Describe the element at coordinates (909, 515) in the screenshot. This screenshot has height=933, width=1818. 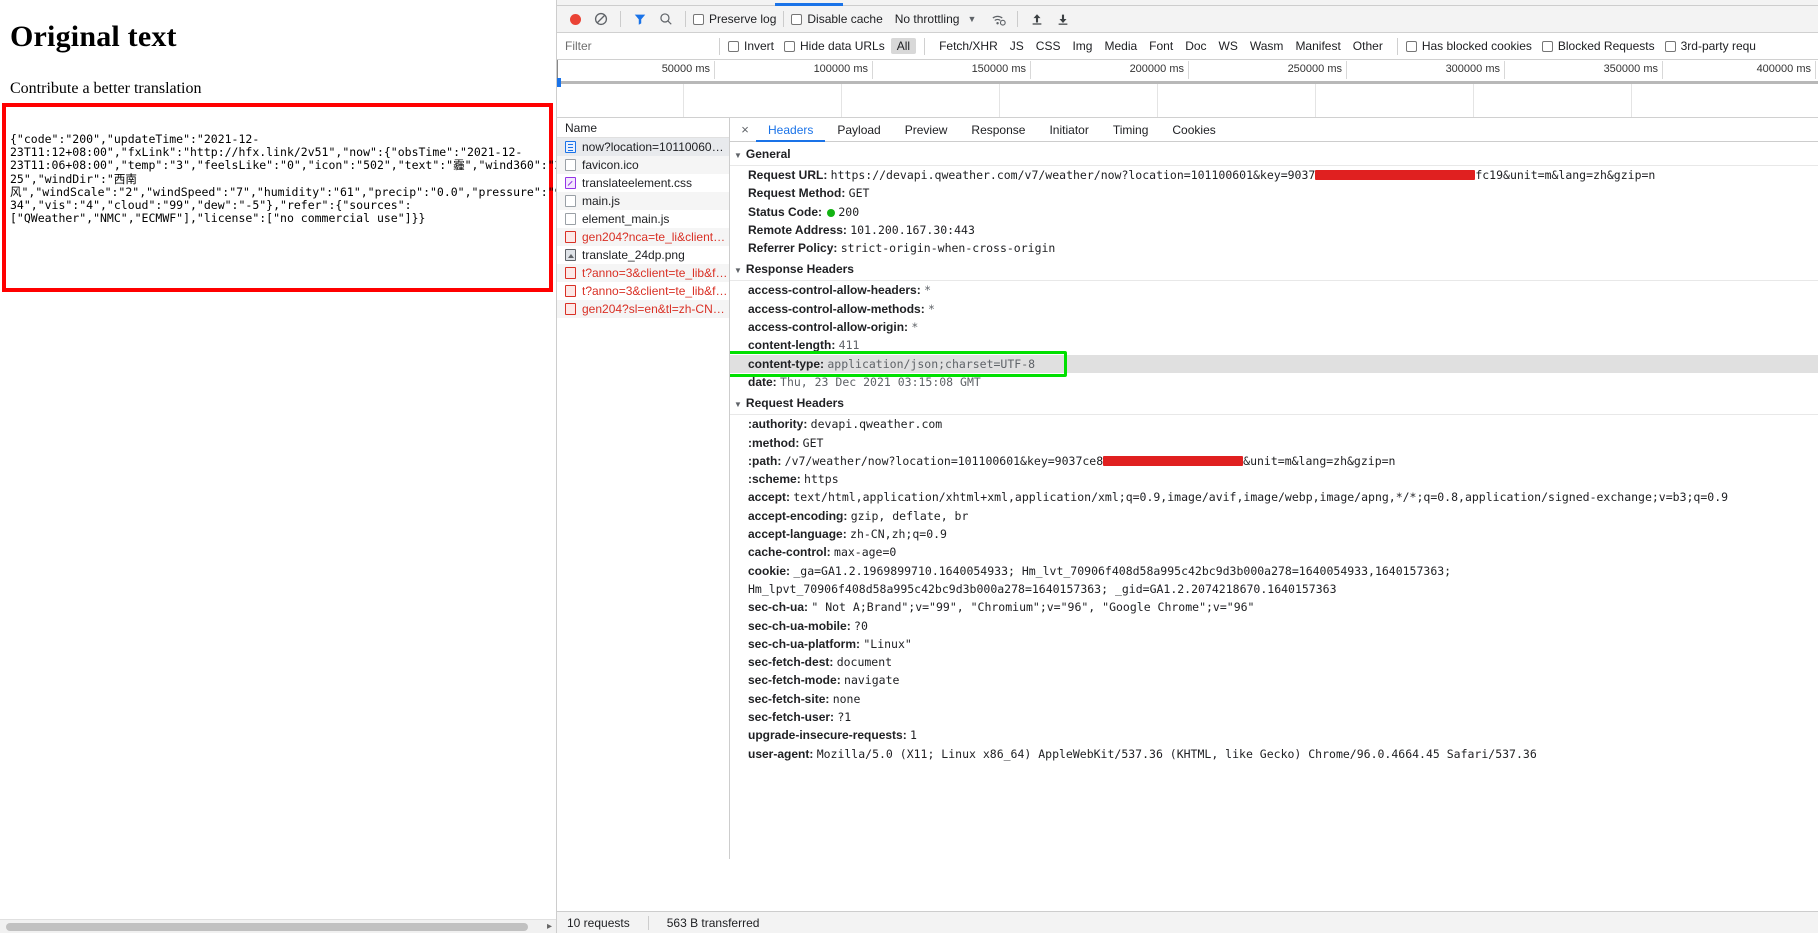
I see `header-value: gzip, deflate, br` at that location.